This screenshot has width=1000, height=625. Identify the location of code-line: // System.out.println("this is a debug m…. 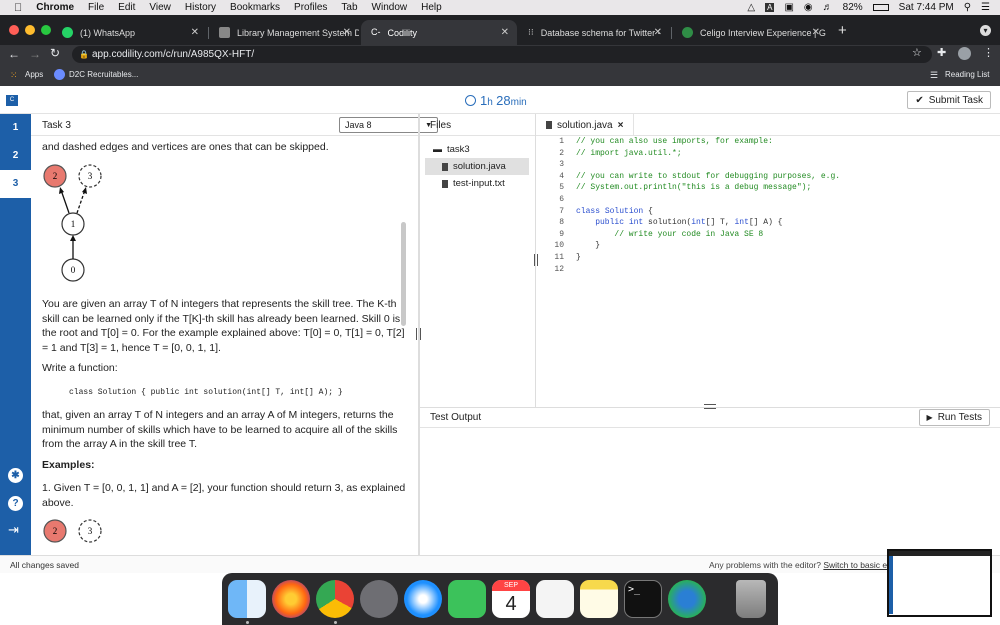
(693, 187).